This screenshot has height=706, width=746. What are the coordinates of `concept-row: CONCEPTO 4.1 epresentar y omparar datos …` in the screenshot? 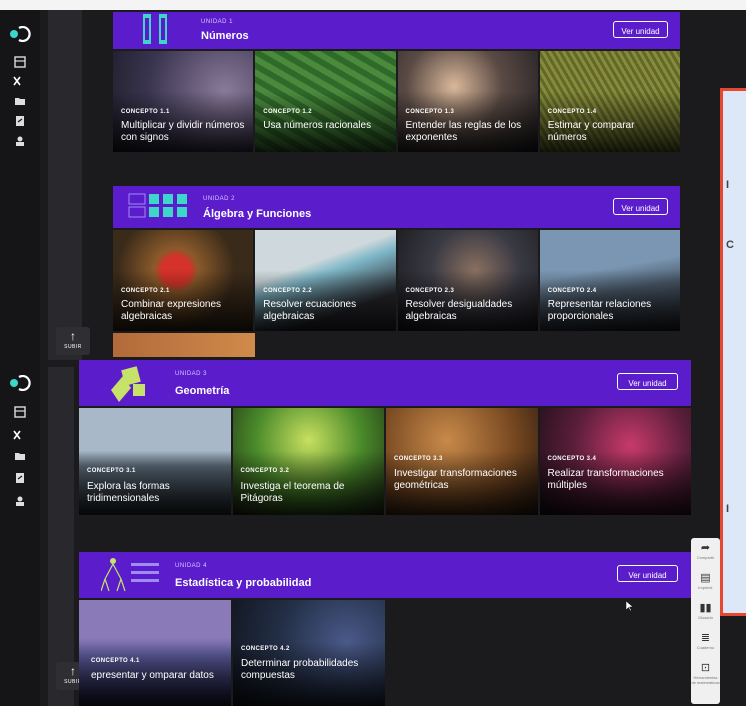 It's located at (232, 653).